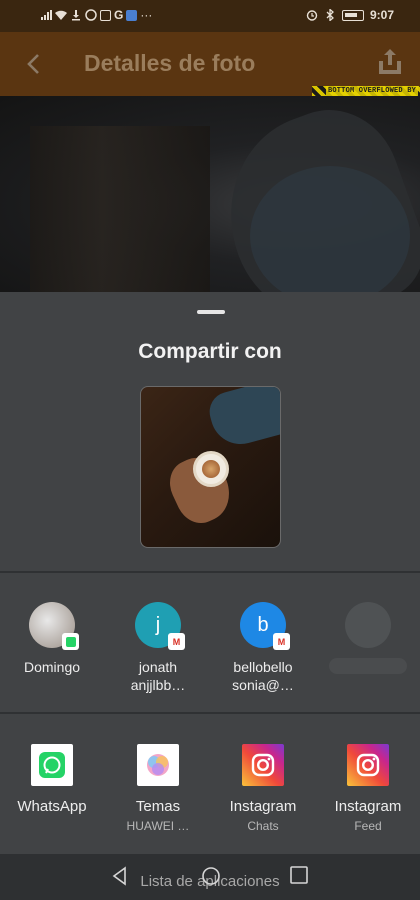 The width and height of the screenshot is (420, 900). What do you see at coordinates (368, 788) in the screenshot?
I see `app-instagram-feed: Instagram Feed` at bounding box center [368, 788].